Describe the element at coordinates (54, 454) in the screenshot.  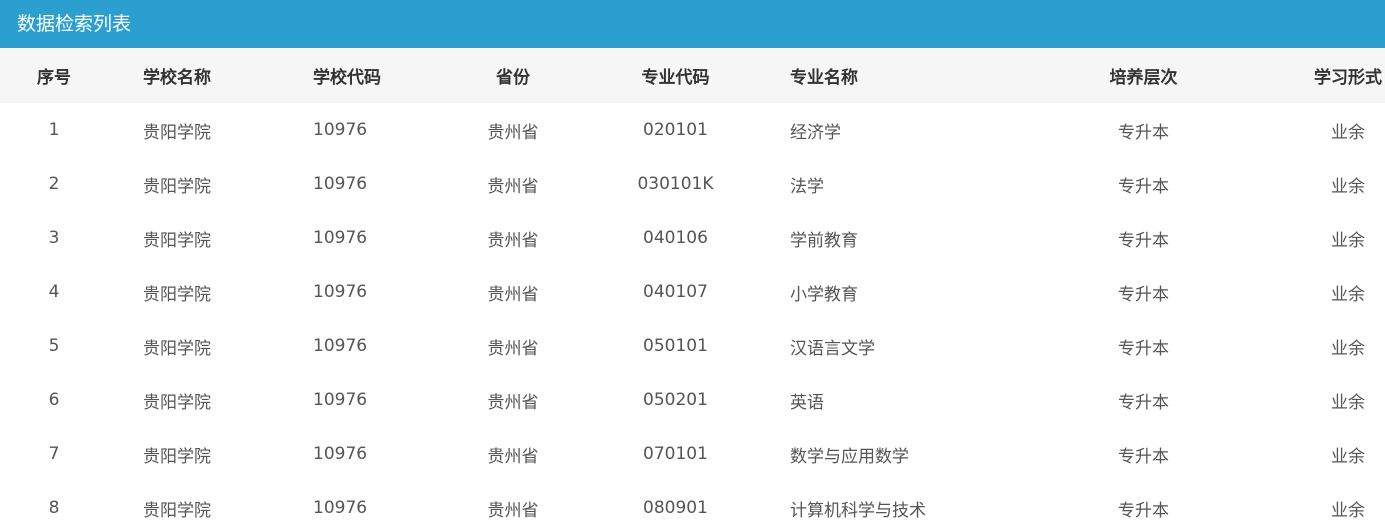
I see `cell-index: 7` at that location.